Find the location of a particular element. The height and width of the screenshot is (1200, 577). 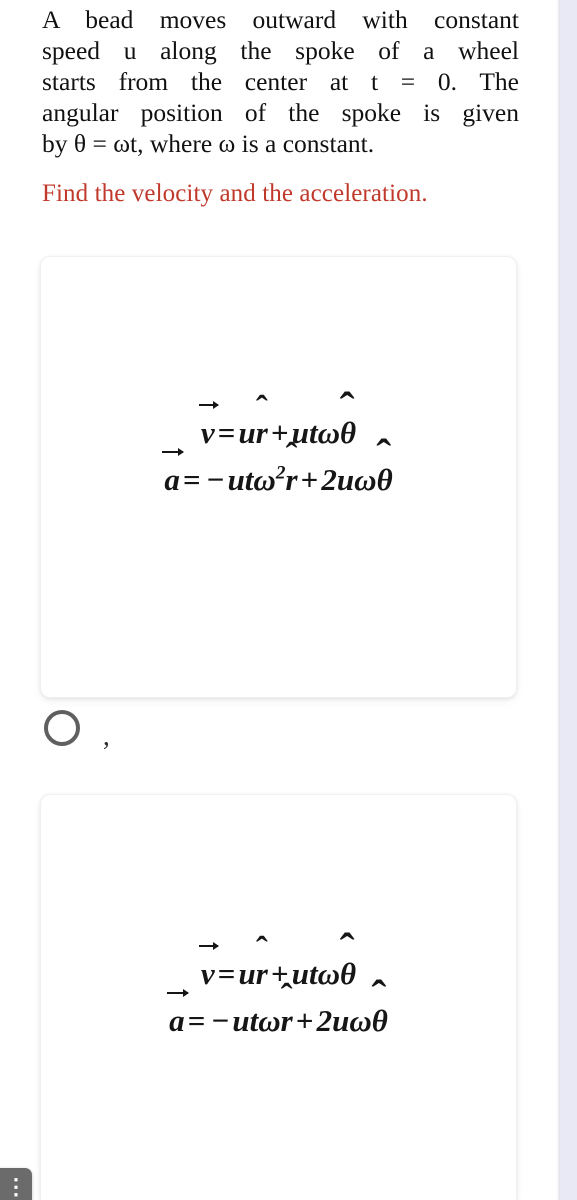

overflow-menu-button: ⋮ is located at coordinates (16, 1184).